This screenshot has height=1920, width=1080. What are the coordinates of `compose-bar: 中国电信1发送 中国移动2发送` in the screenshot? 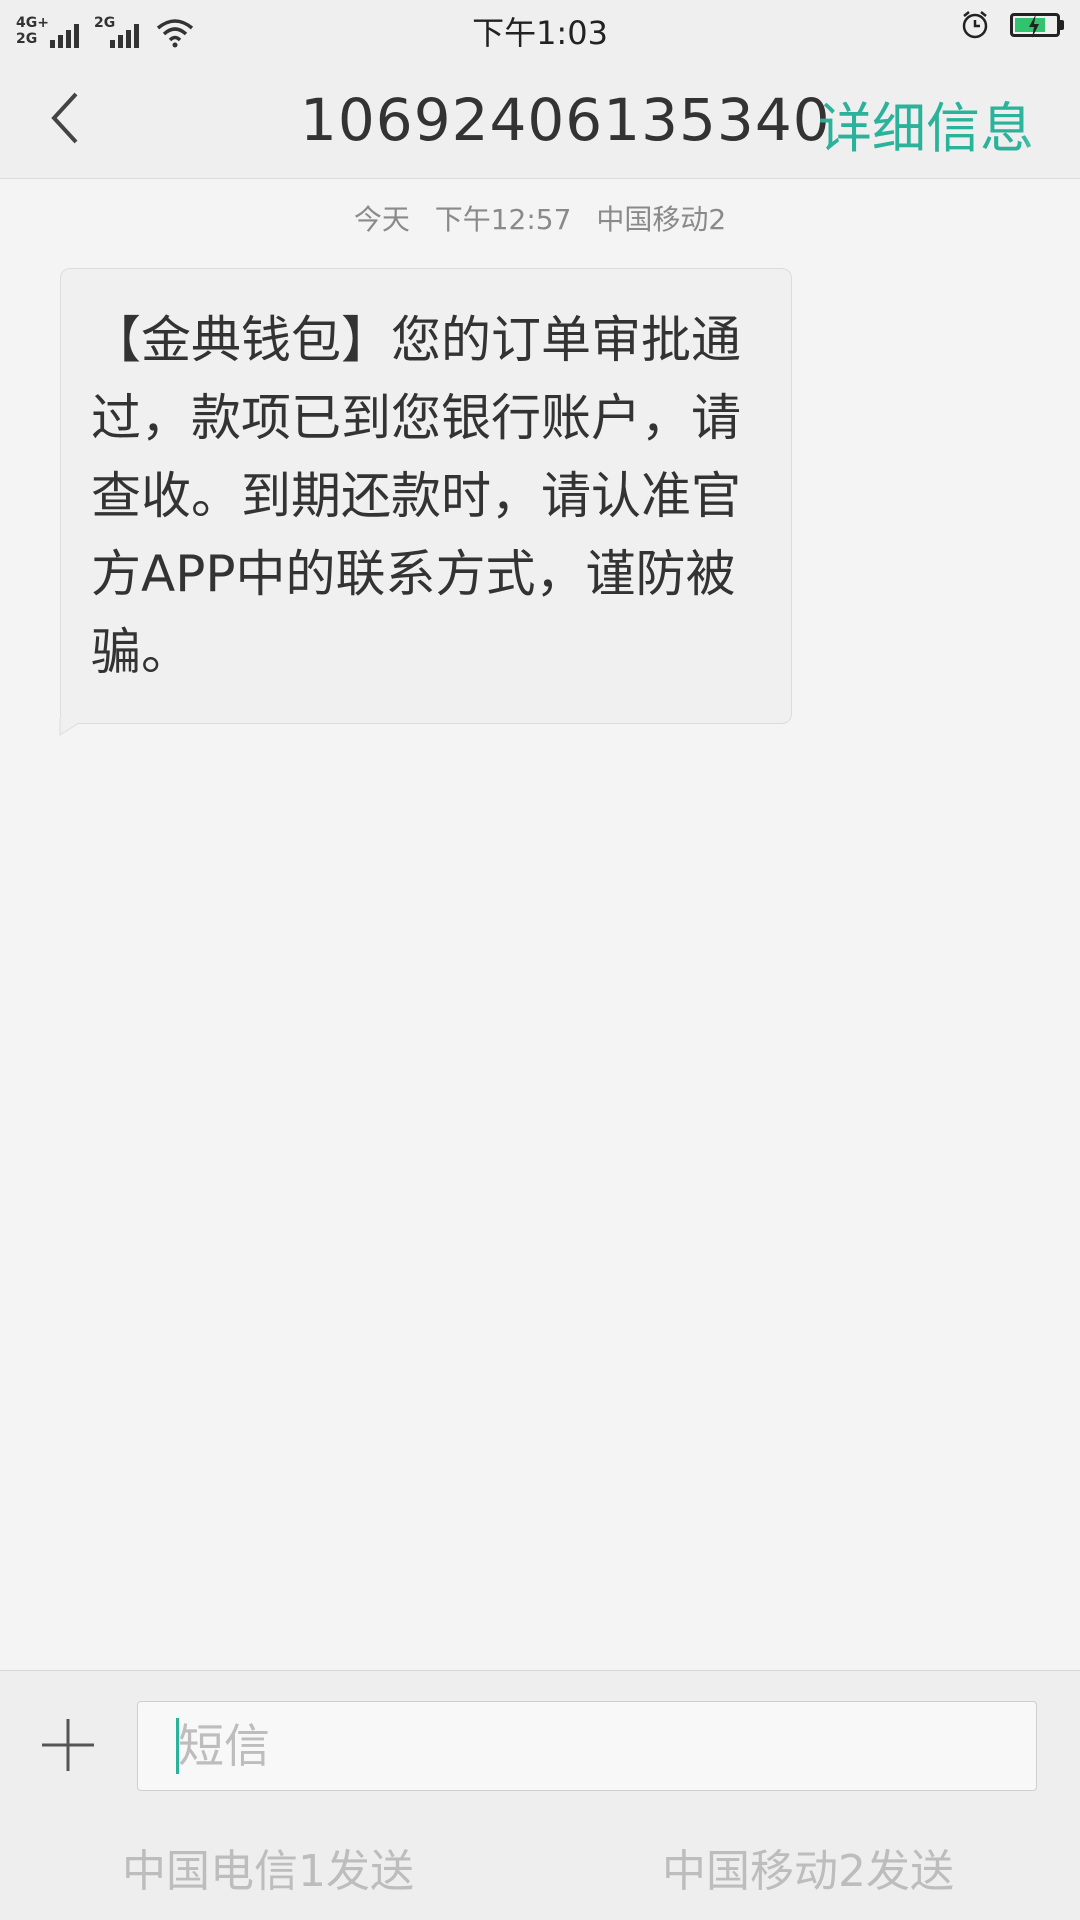 It's located at (540, 1795).